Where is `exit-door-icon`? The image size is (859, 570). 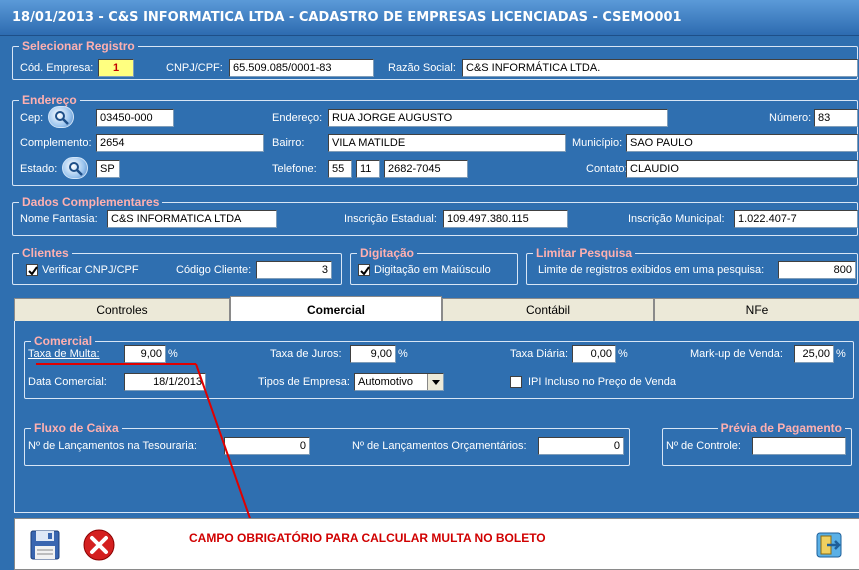 exit-door-icon is located at coordinates (829, 545).